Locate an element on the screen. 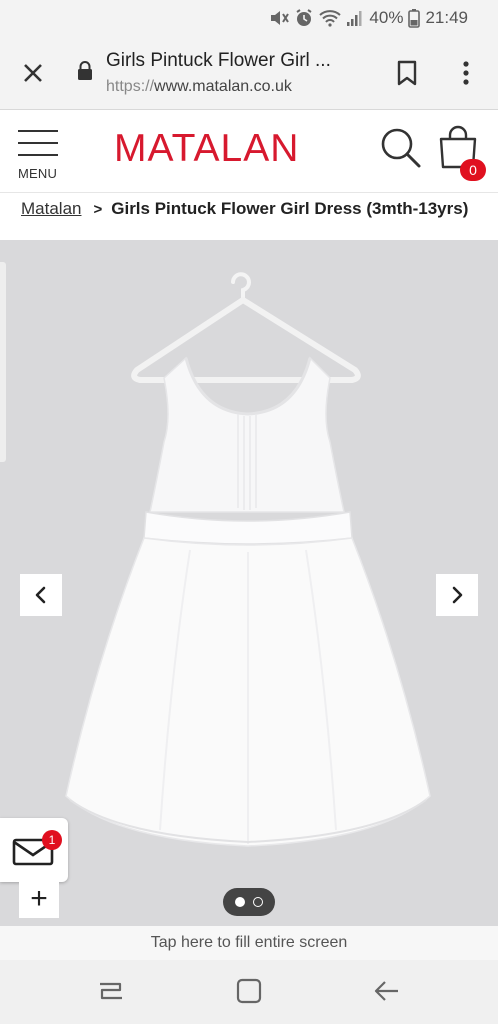  recent-apps-icon is located at coordinates (111, 991).